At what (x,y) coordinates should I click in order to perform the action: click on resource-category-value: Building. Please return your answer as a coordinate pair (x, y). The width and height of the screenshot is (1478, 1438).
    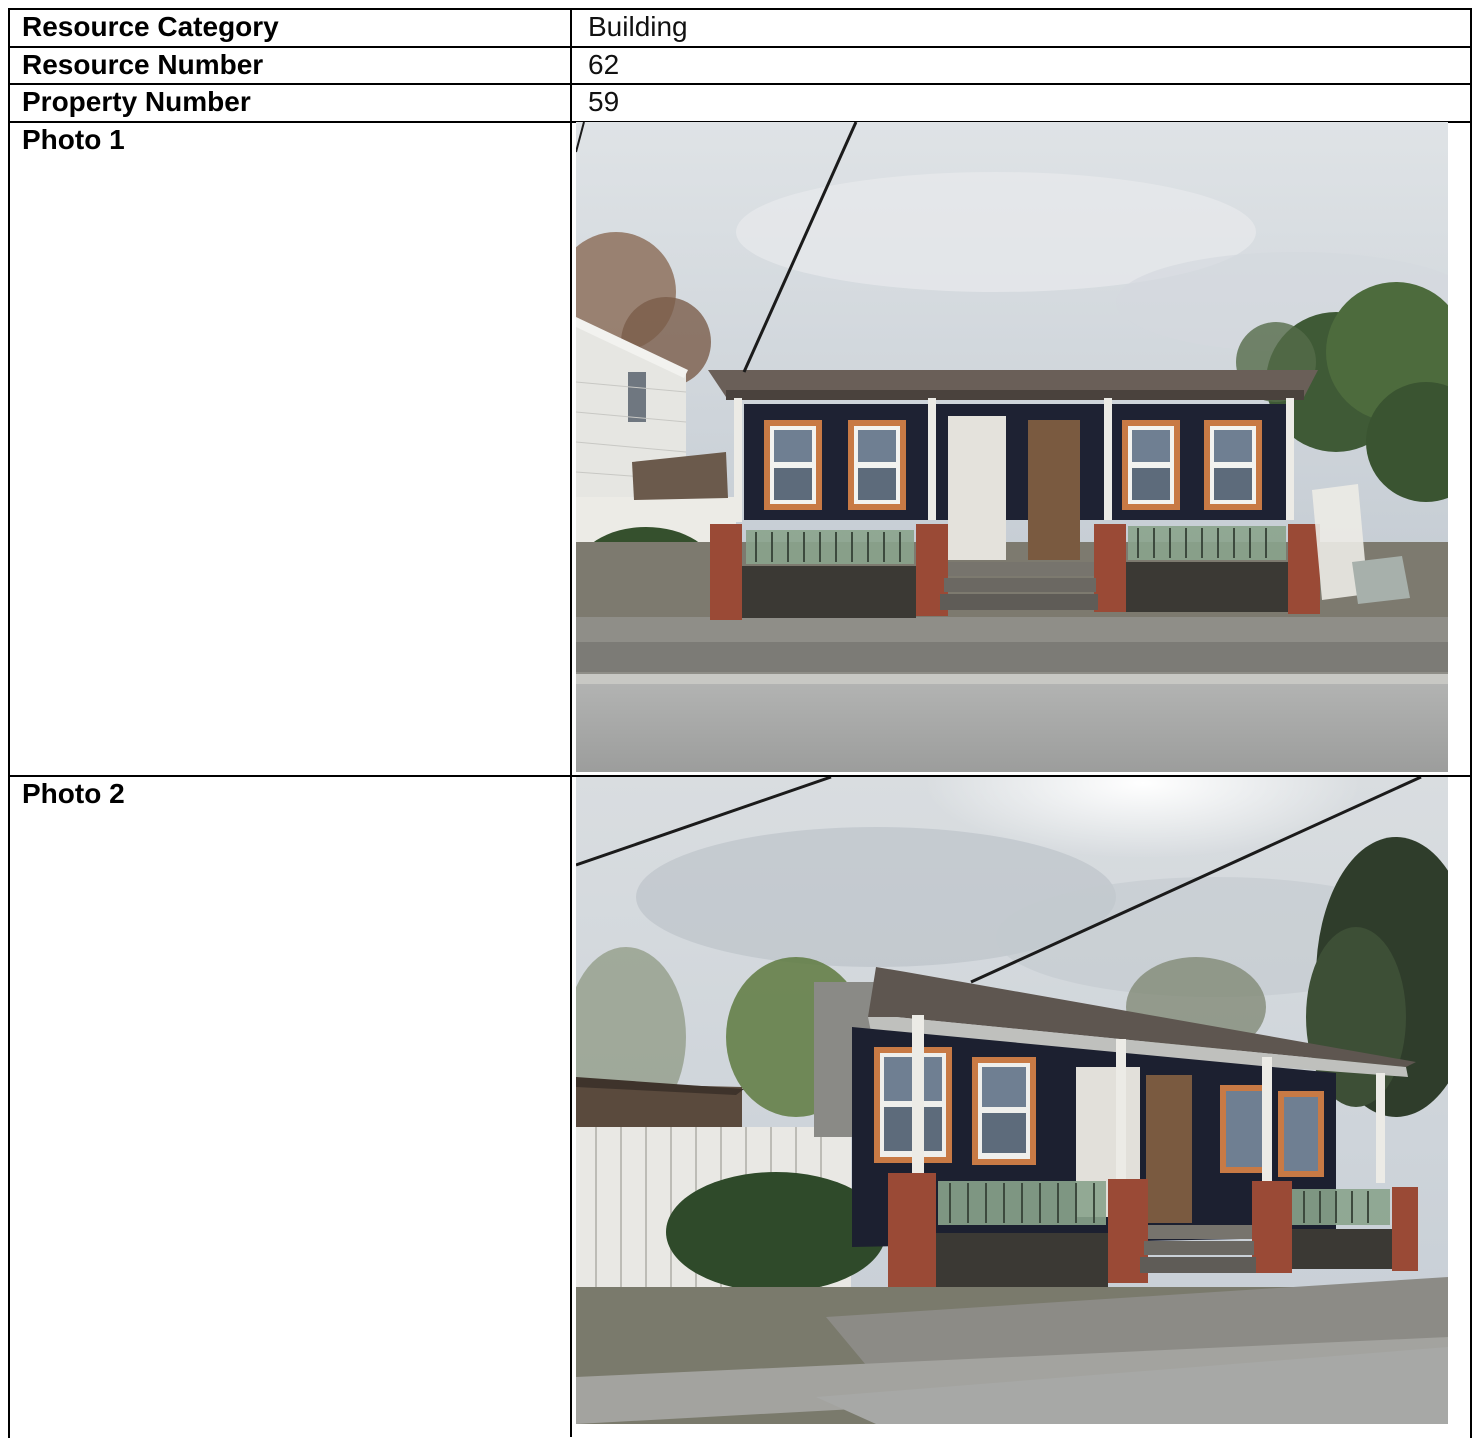
    Looking at the image, I should click on (638, 26).